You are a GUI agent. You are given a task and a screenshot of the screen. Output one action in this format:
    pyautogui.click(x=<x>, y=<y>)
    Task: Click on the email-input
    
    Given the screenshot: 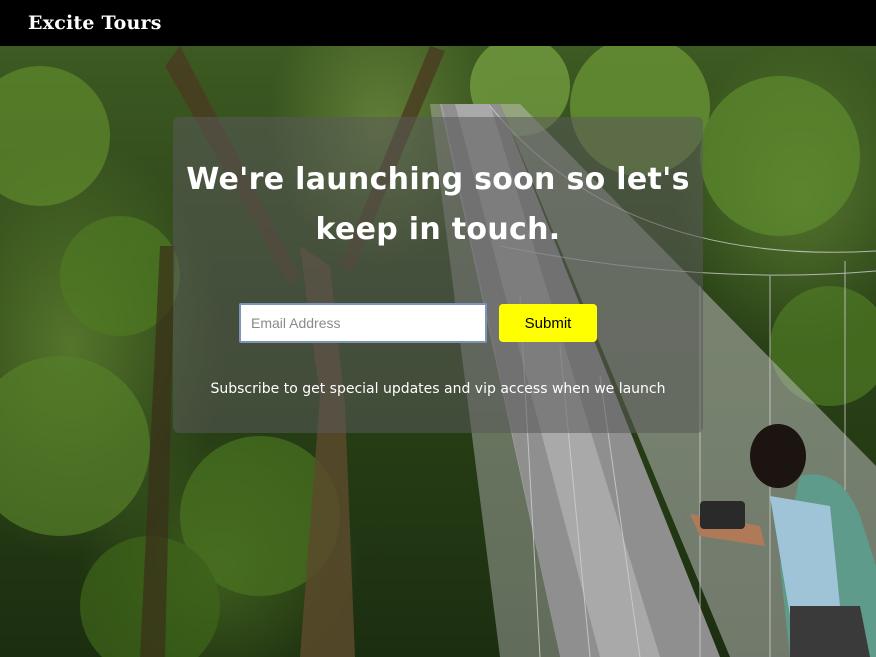 What is the action you would take?
    pyautogui.click(x=363, y=323)
    